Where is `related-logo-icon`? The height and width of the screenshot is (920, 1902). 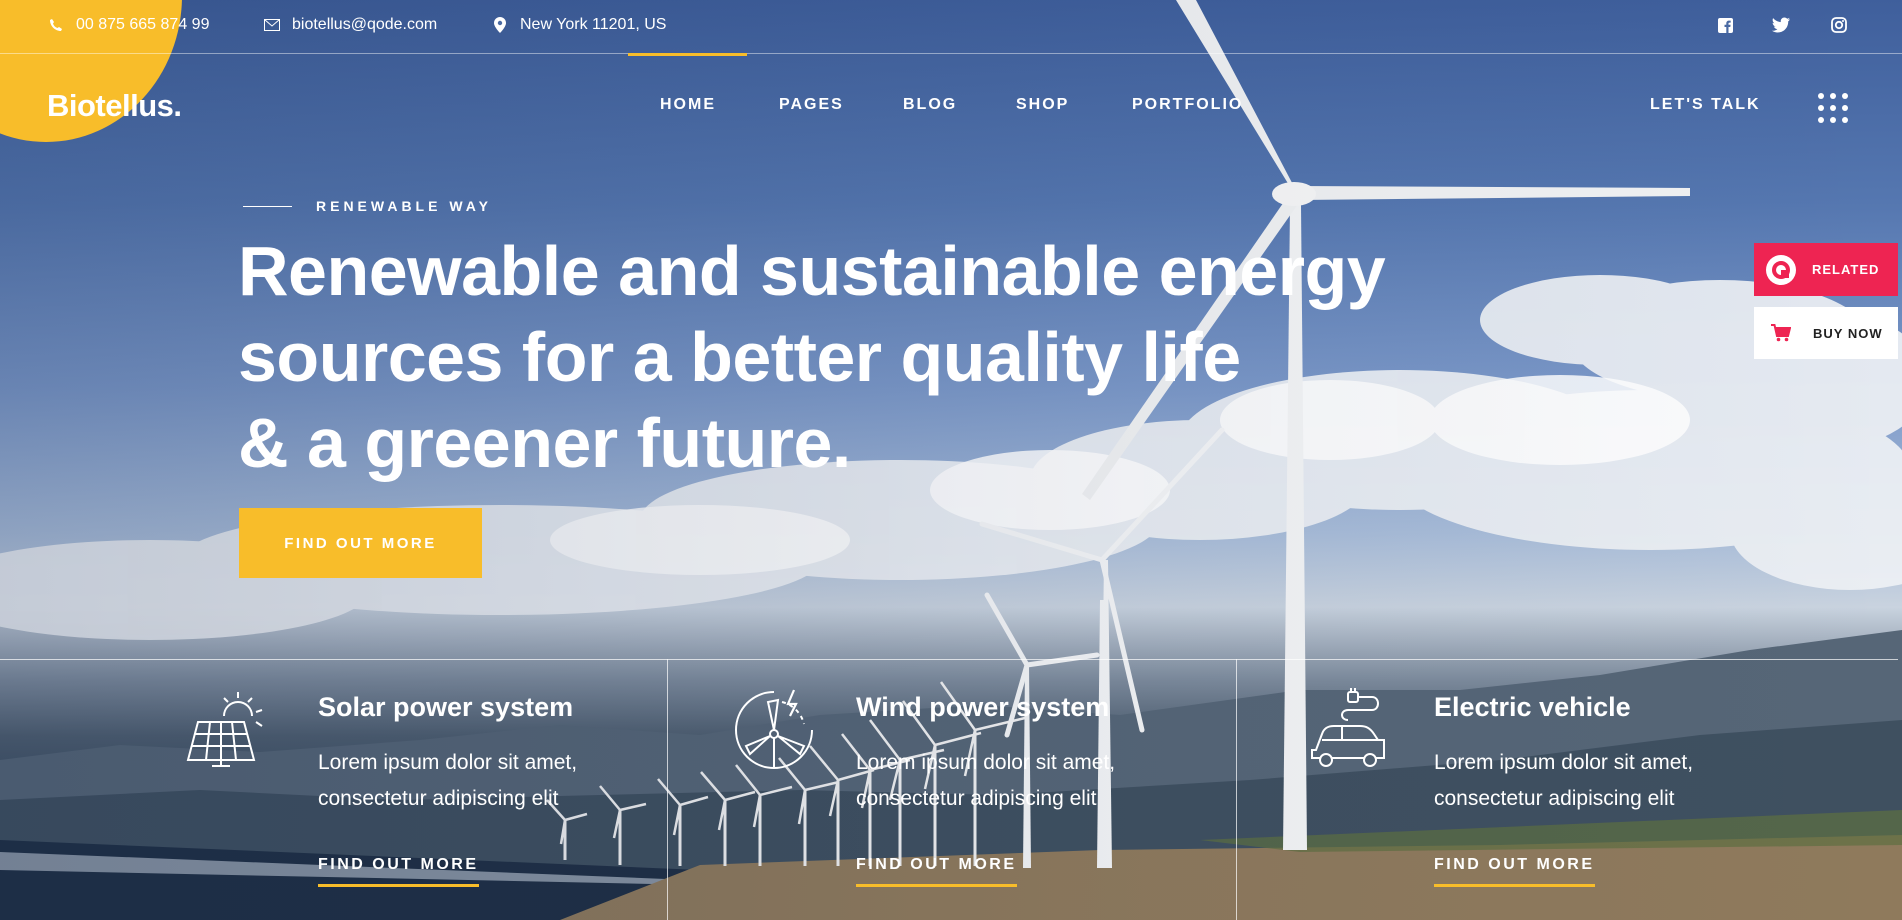 related-logo-icon is located at coordinates (1781, 269).